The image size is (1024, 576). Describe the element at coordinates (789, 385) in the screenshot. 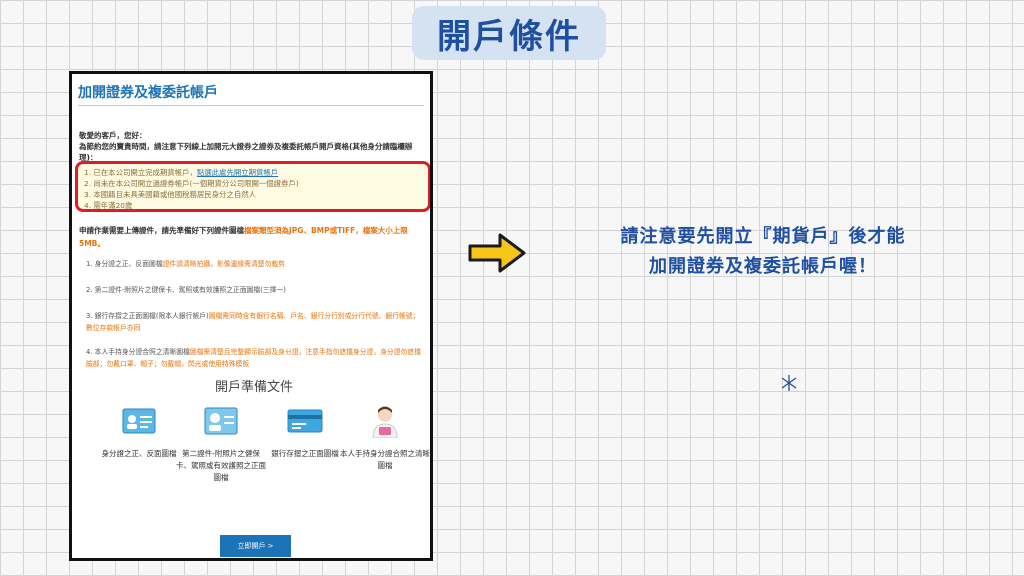

I see `sparkle-icon` at that location.